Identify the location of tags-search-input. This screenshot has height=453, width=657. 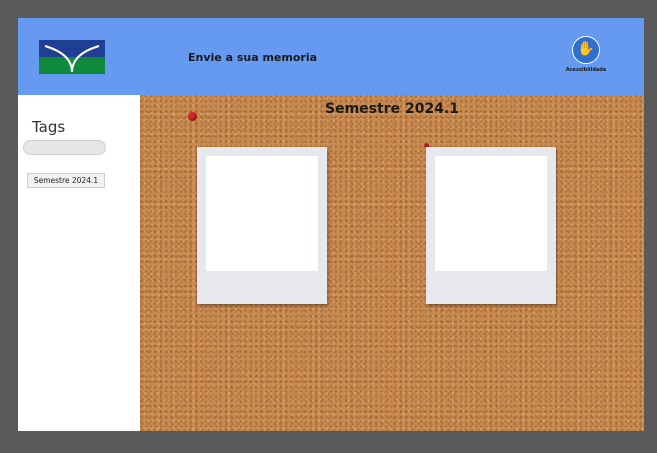
(64, 147).